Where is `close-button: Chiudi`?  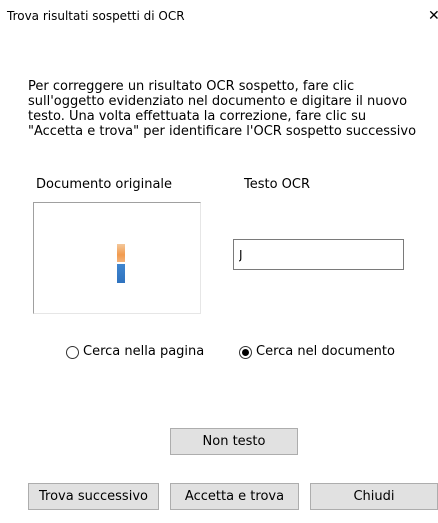 close-button: Chiudi is located at coordinates (374, 496).